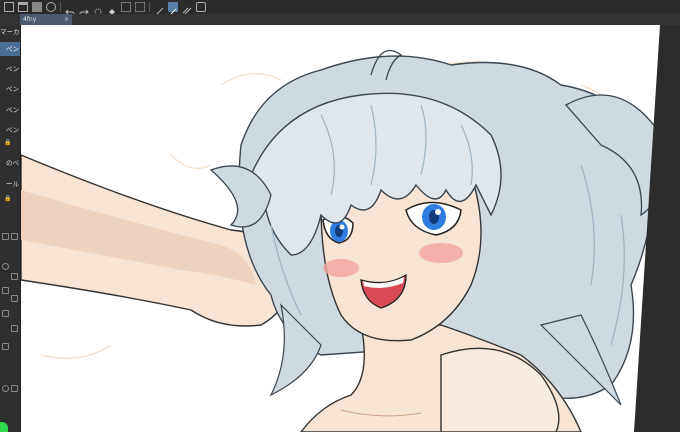 The width and height of the screenshot is (680, 432). What do you see at coordinates (5, 388) in the screenshot?
I see `settings-icon` at bounding box center [5, 388].